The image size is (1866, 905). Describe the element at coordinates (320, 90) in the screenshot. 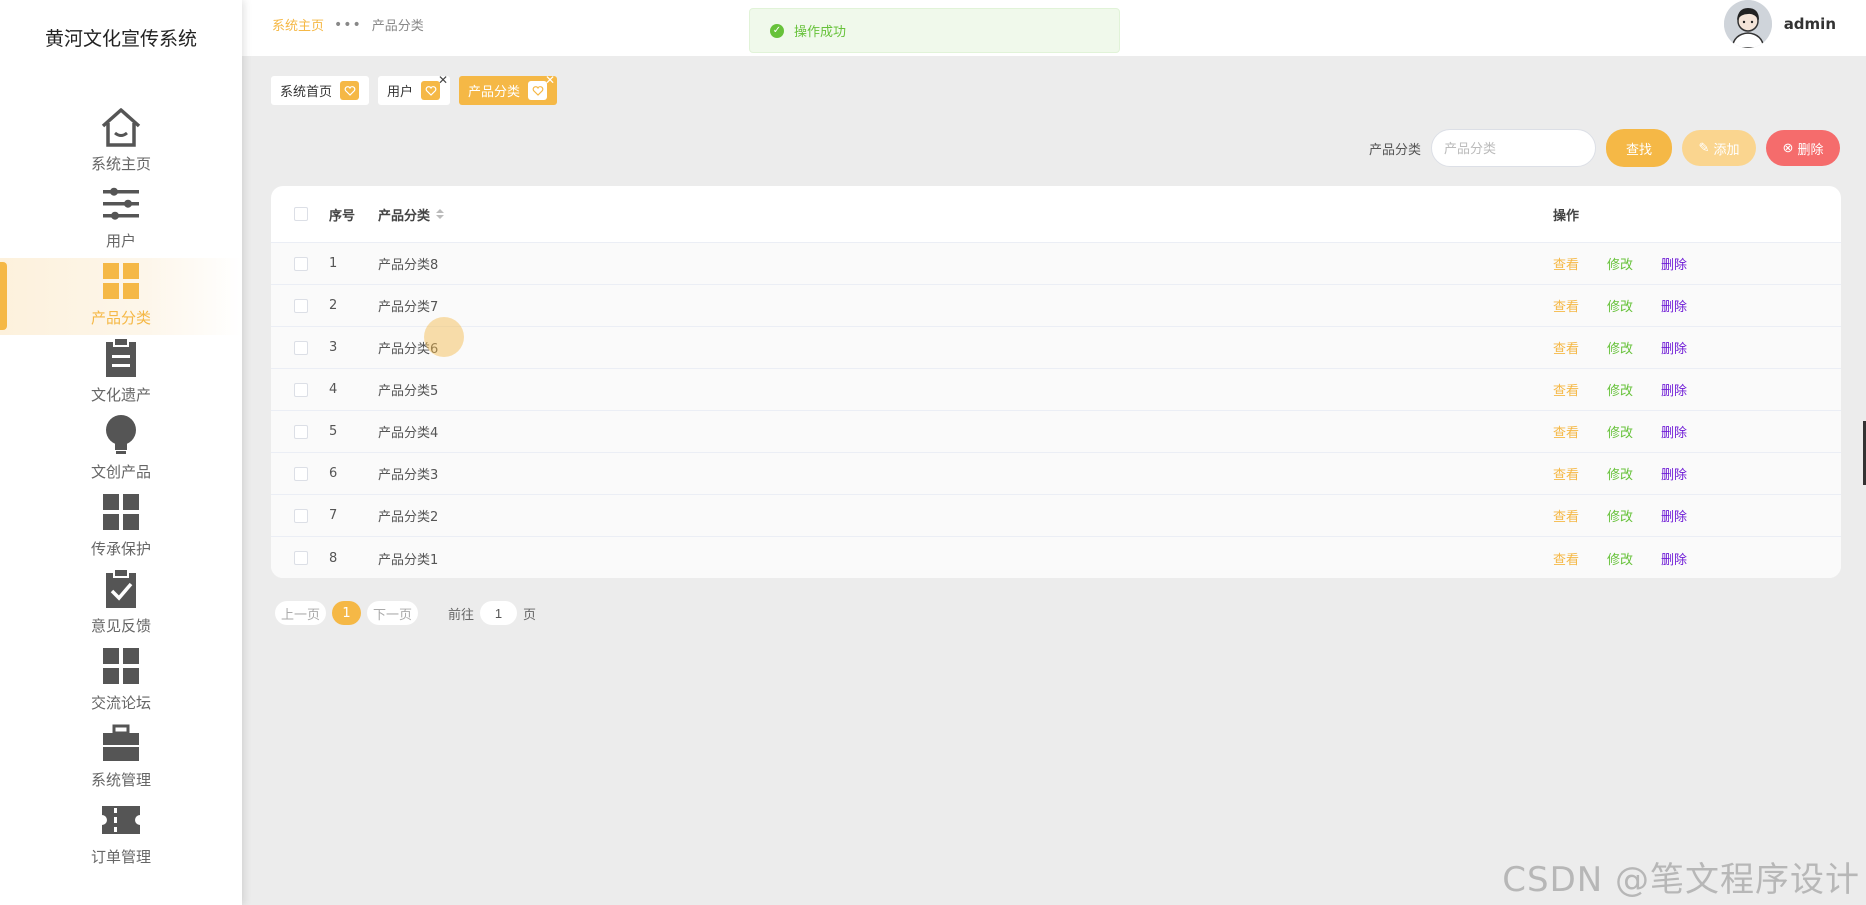

I see `tag-home: 系统首页` at that location.